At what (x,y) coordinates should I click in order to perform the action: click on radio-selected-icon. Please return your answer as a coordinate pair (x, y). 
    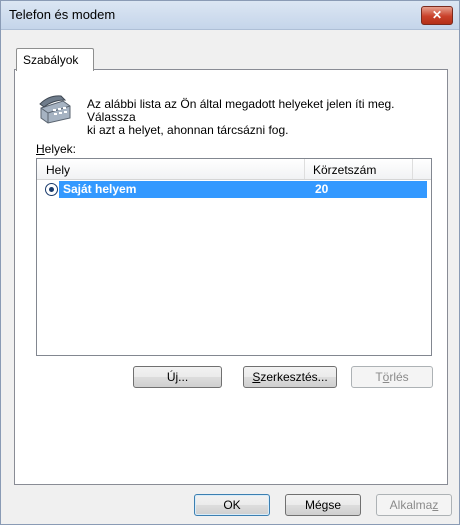
    Looking at the image, I should click on (51, 189).